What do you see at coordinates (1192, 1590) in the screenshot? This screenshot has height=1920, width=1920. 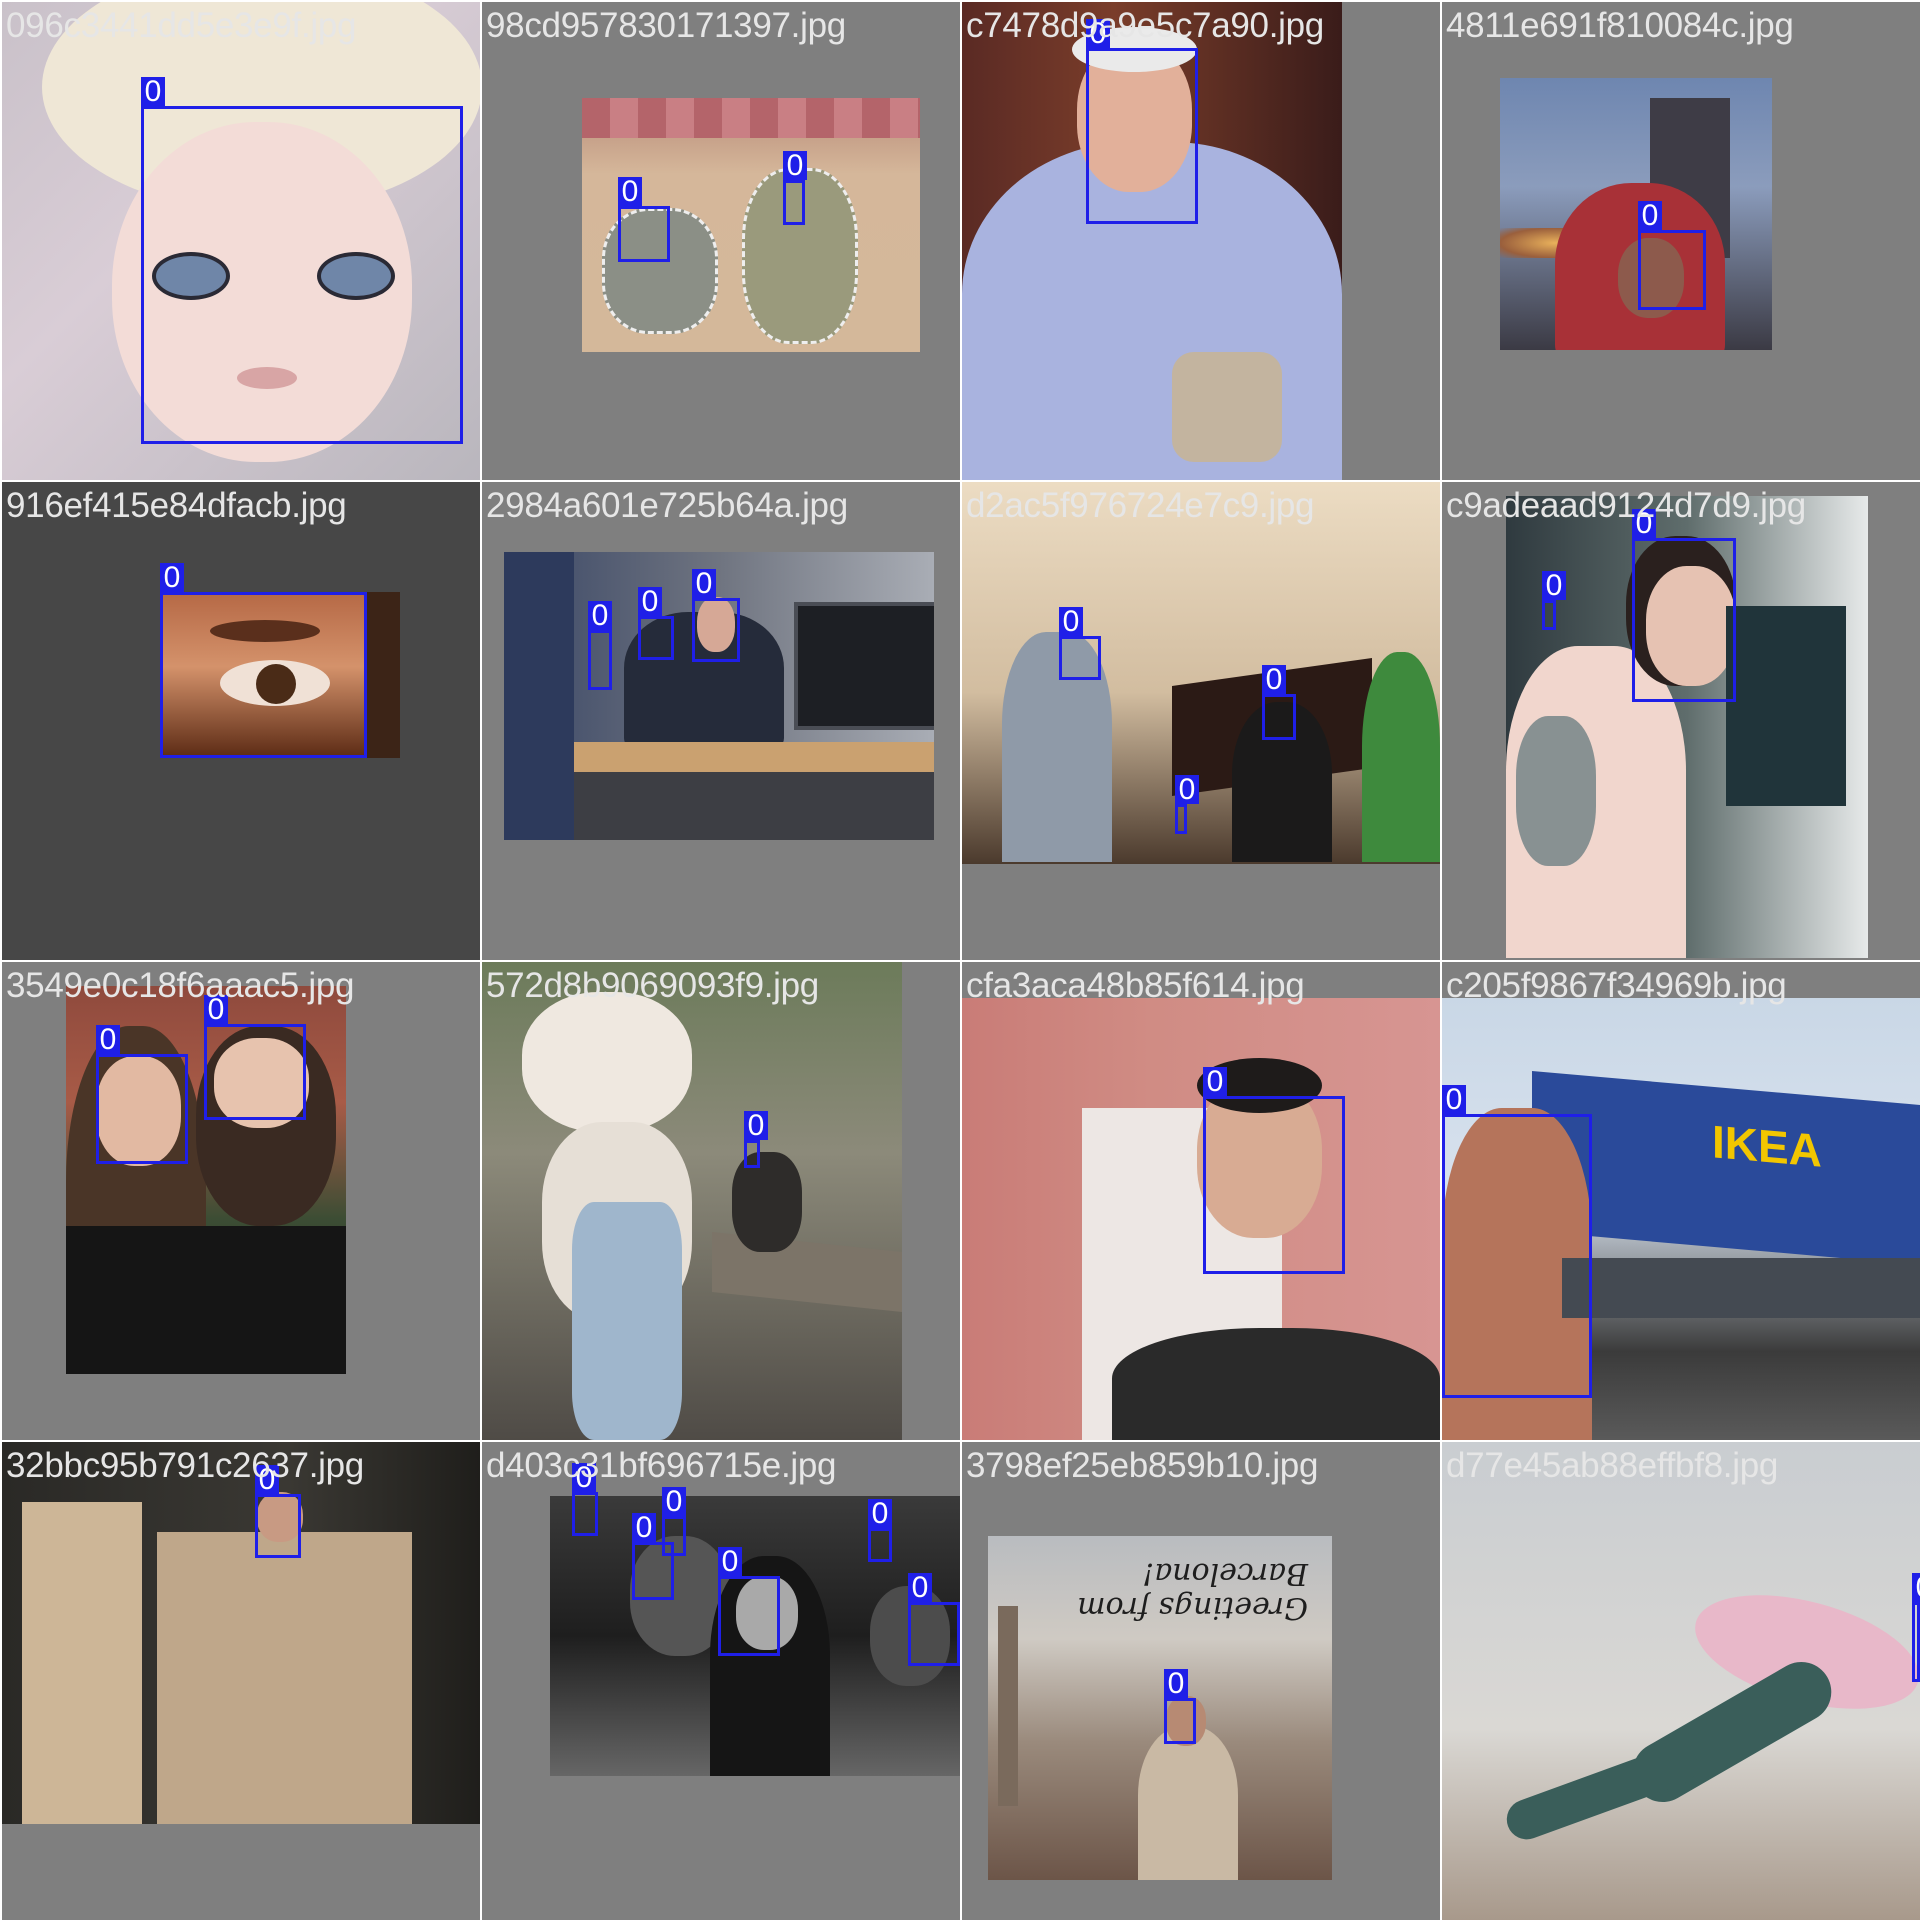 I see `postcard-caption: Greetings from Barcelona!` at bounding box center [1192, 1590].